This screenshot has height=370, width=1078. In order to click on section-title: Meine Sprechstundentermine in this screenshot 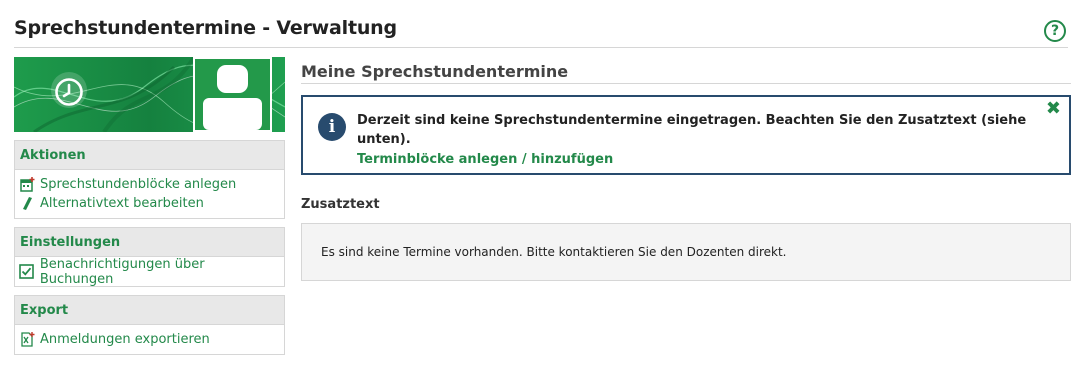, I will do `click(686, 72)`.